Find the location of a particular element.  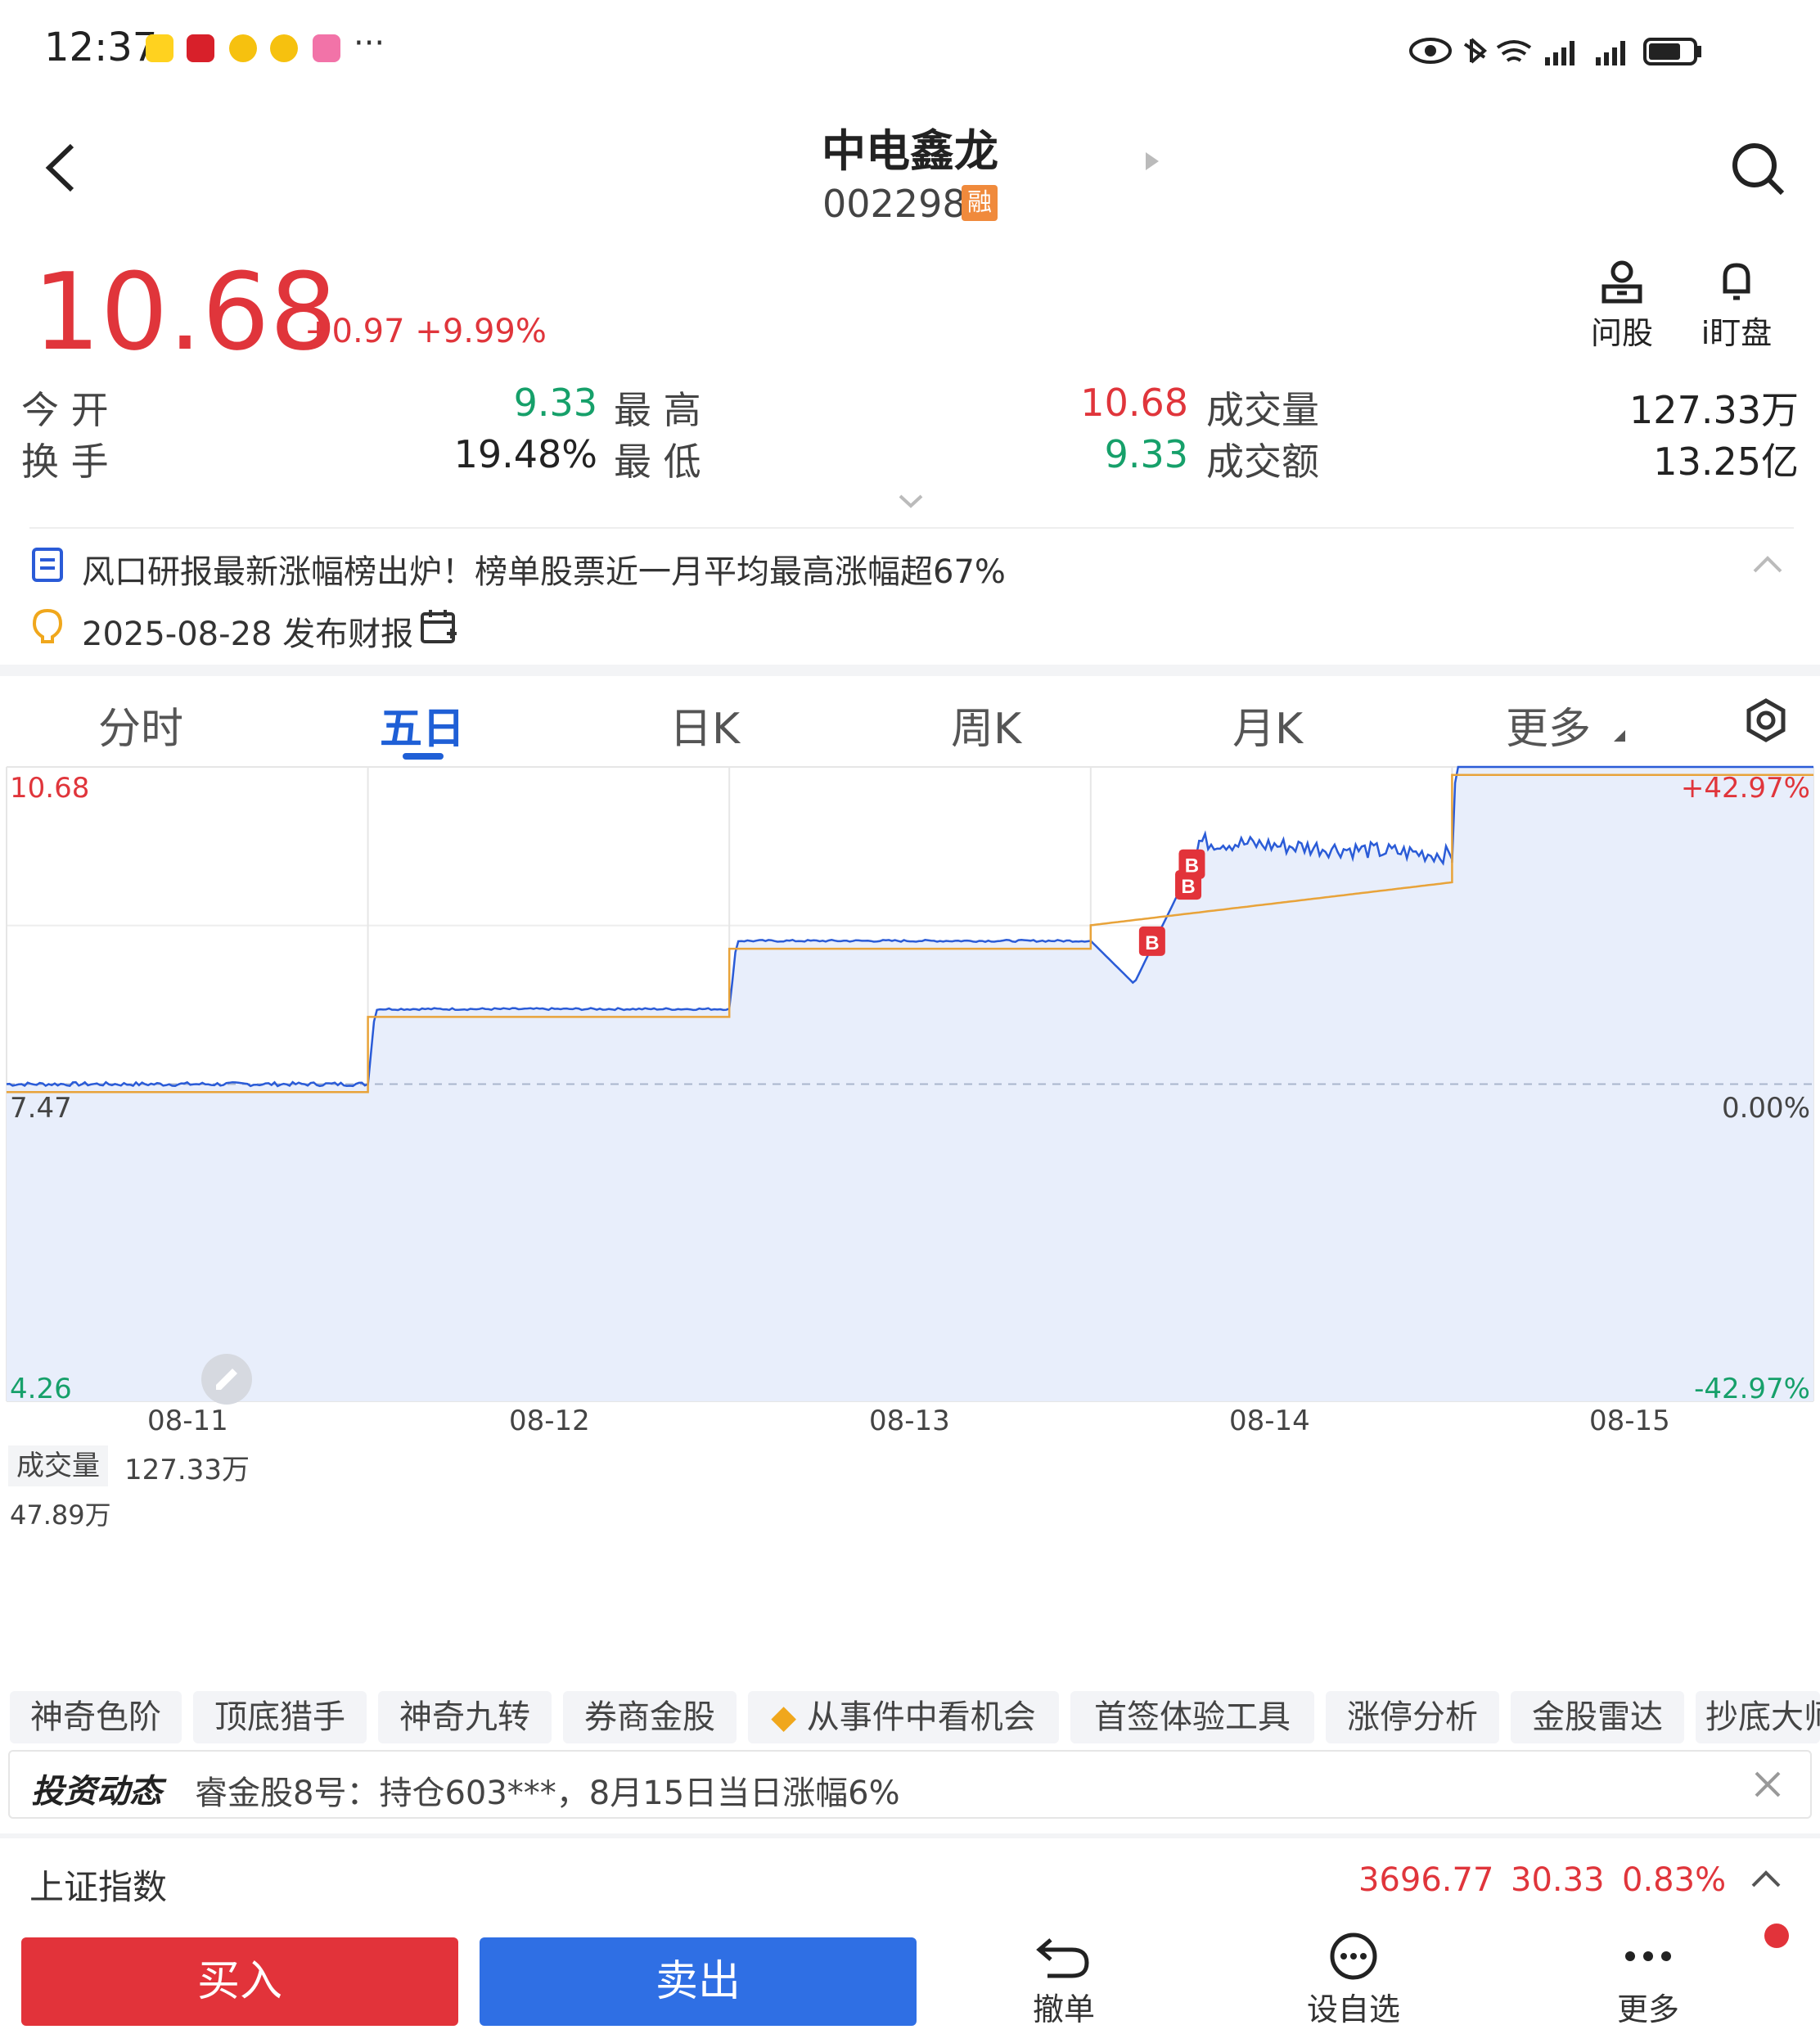

open-label: 今 开 is located at coordinates (65, 410).